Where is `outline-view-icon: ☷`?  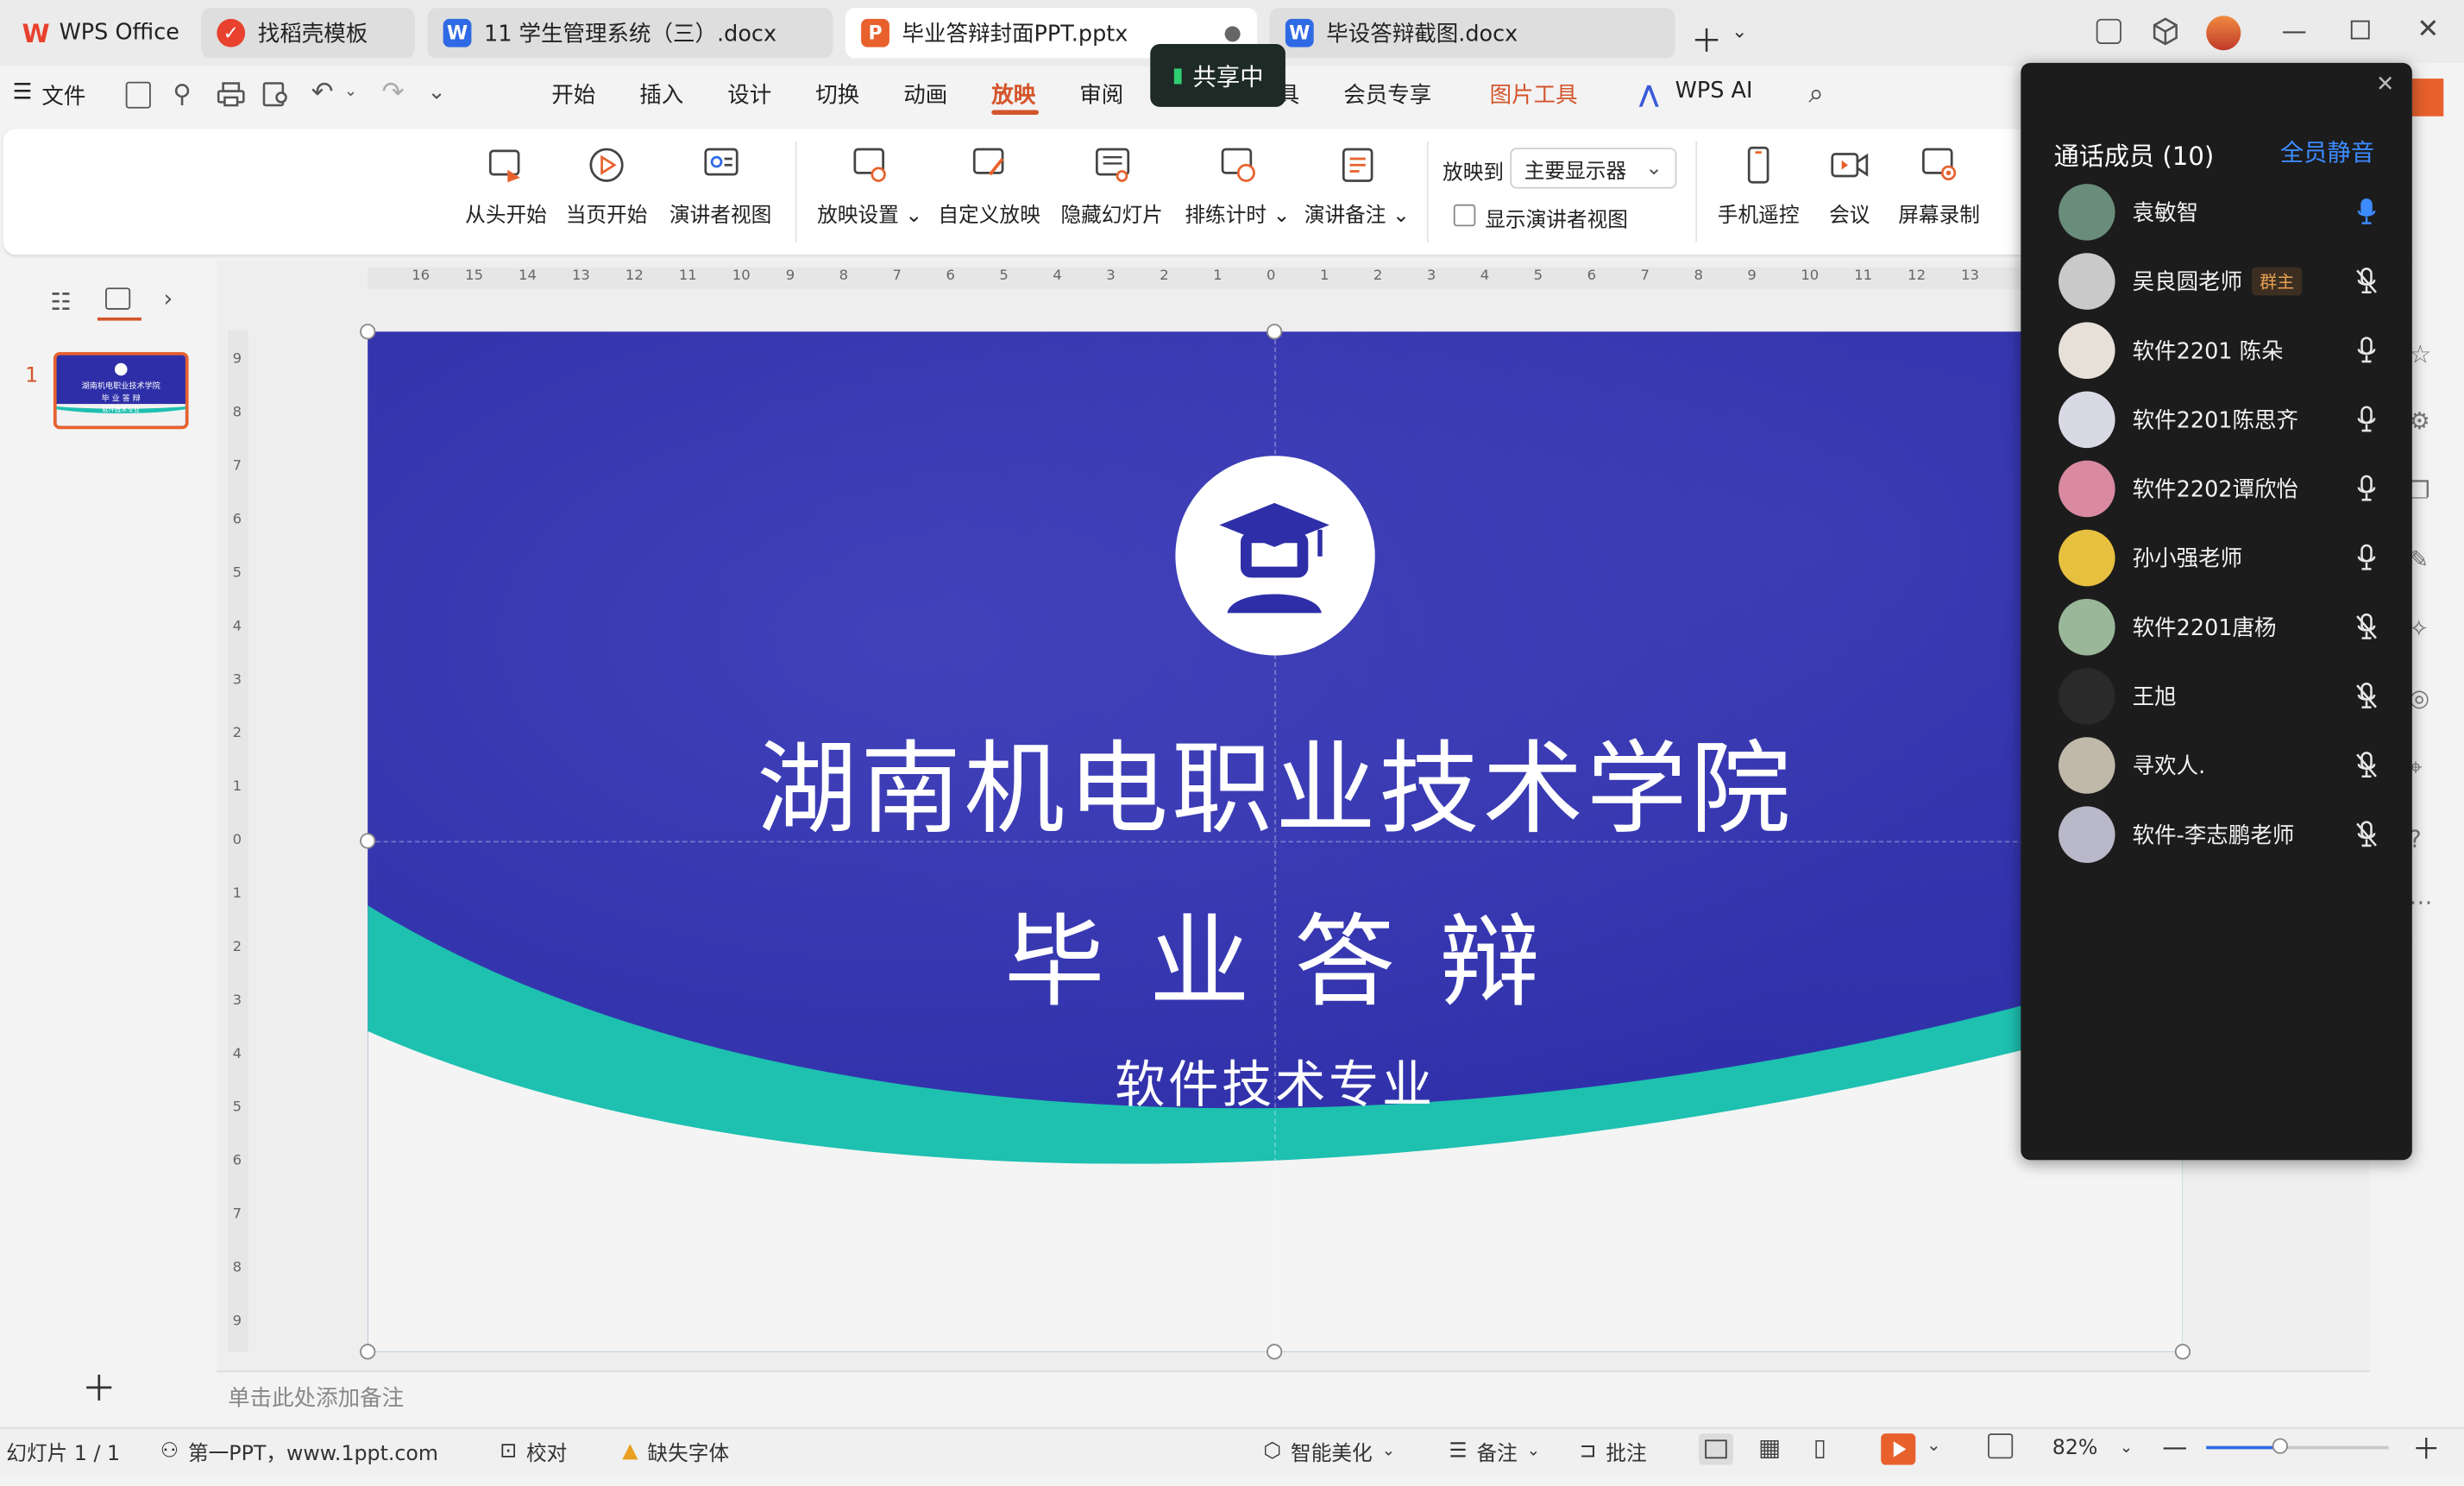
outline-view-icon: ☷ is located at coordinates (61, 302).